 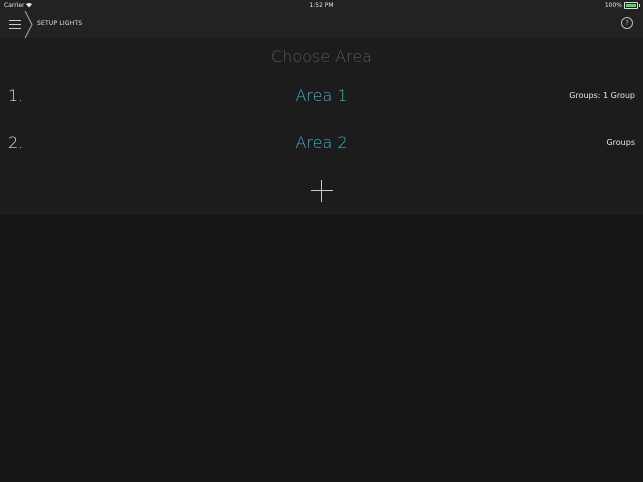 I want to click on battery-percent: 100%, so click(x=613, y=5).